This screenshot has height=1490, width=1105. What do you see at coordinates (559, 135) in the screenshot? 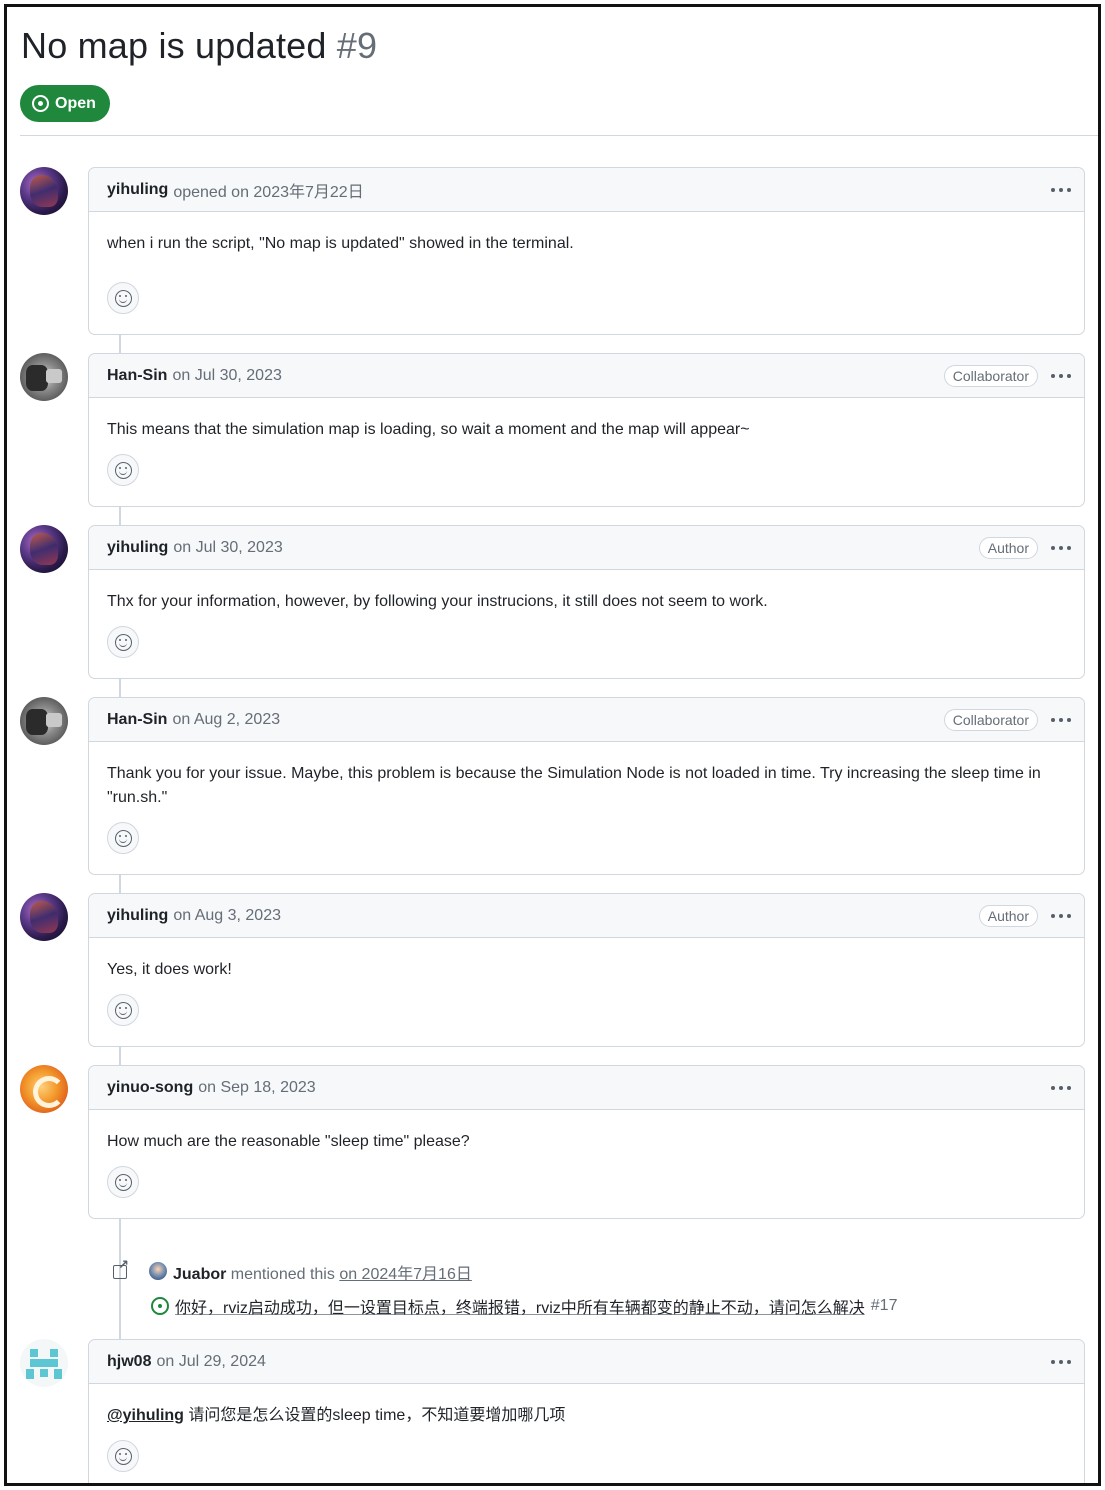
I see `header-divider` at bounding box center [559, 135].